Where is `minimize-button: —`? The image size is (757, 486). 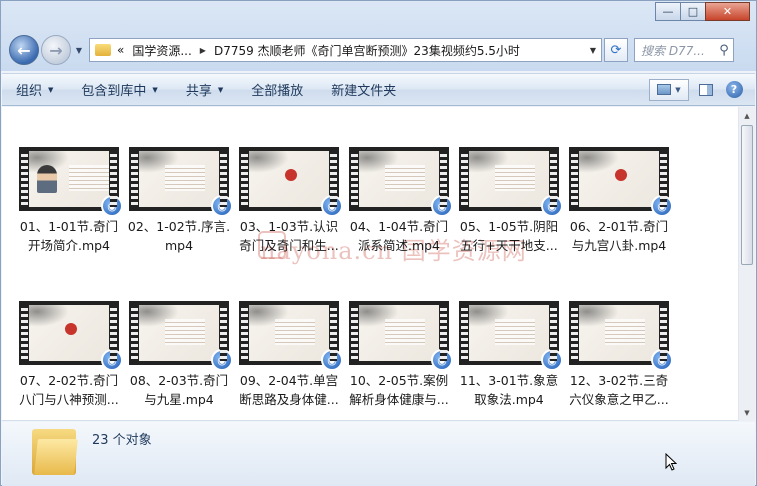 minimize-button: — is located at coordinates (668, 11).